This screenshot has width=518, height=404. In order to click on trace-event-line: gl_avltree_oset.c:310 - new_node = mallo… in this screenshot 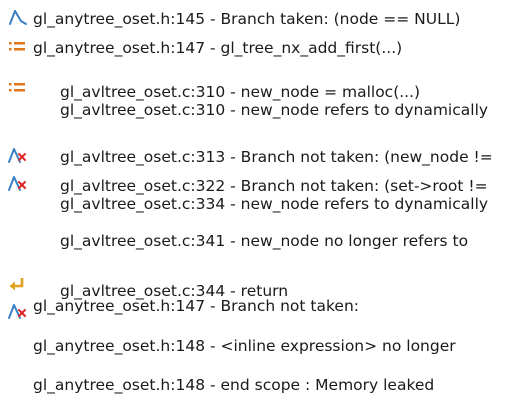, I will do `click(240, 92)`.